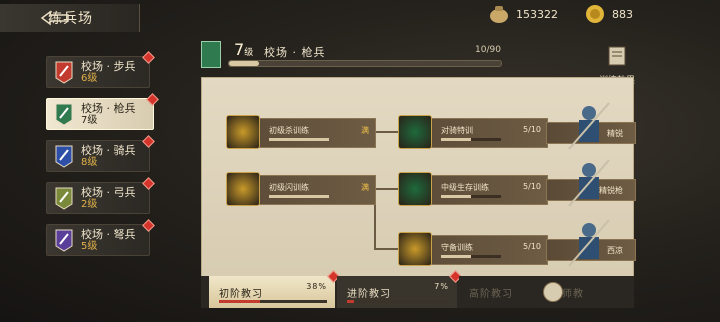 This screenshot has height=322, width=720. Describe the element at coordinates (108, 234) in the screenshot. I see `unit-name: 校场 · 弩兵` at that location.